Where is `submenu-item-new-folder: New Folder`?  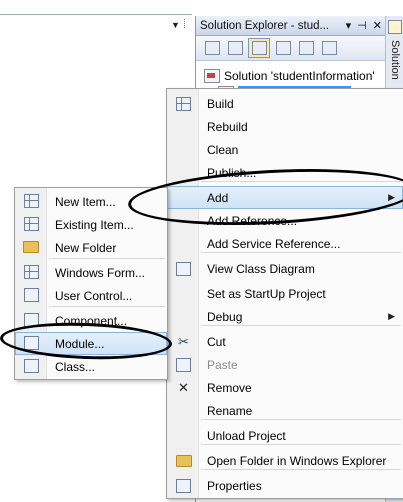 submenu-item-new-folder: New Folder is located at coordinates (91, 247).